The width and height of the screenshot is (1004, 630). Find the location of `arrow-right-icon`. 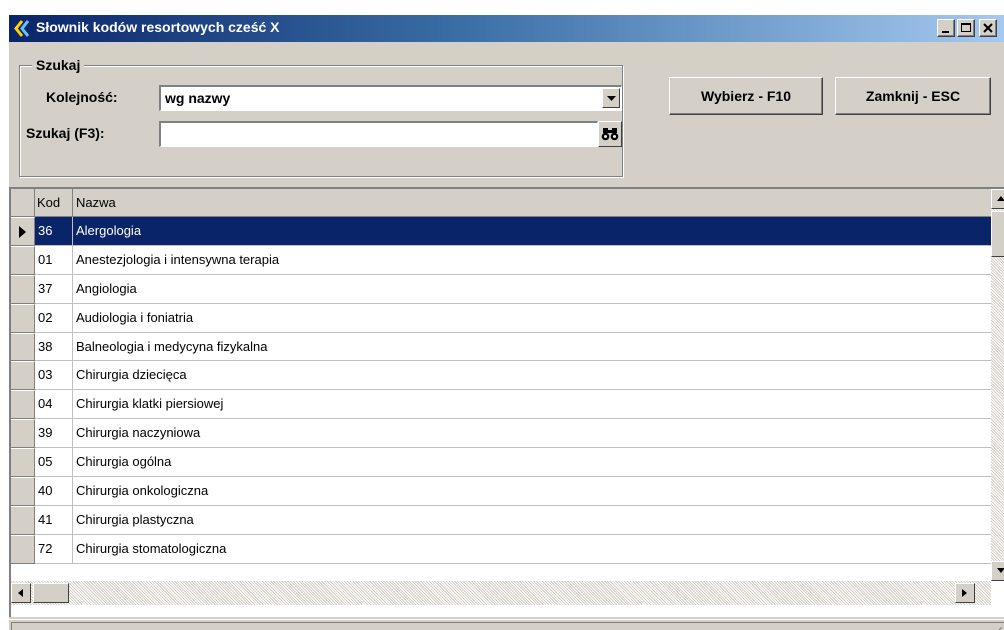

arrow-right-icon is located at coordinates (964, 593).